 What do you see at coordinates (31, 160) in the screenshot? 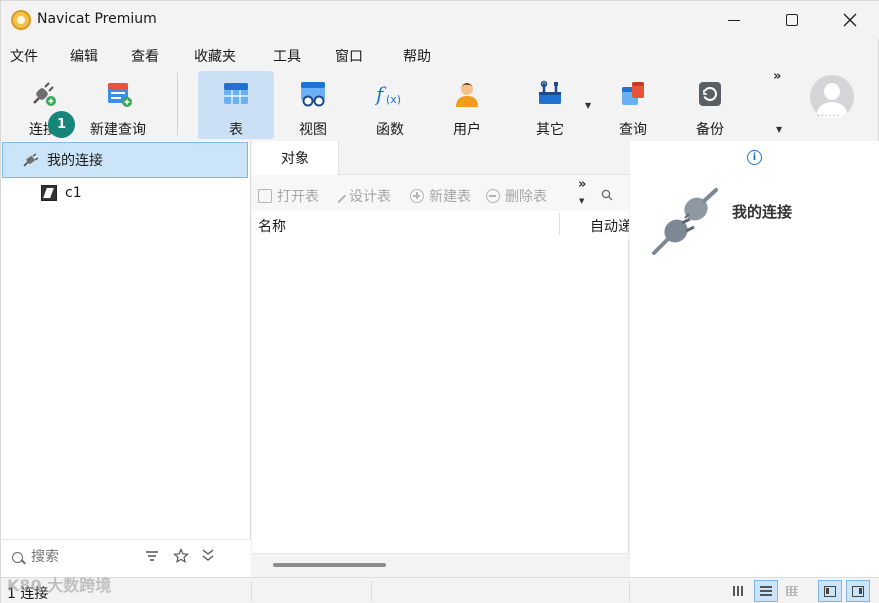
I see `plug-icon` at bounding box center [31, 160].